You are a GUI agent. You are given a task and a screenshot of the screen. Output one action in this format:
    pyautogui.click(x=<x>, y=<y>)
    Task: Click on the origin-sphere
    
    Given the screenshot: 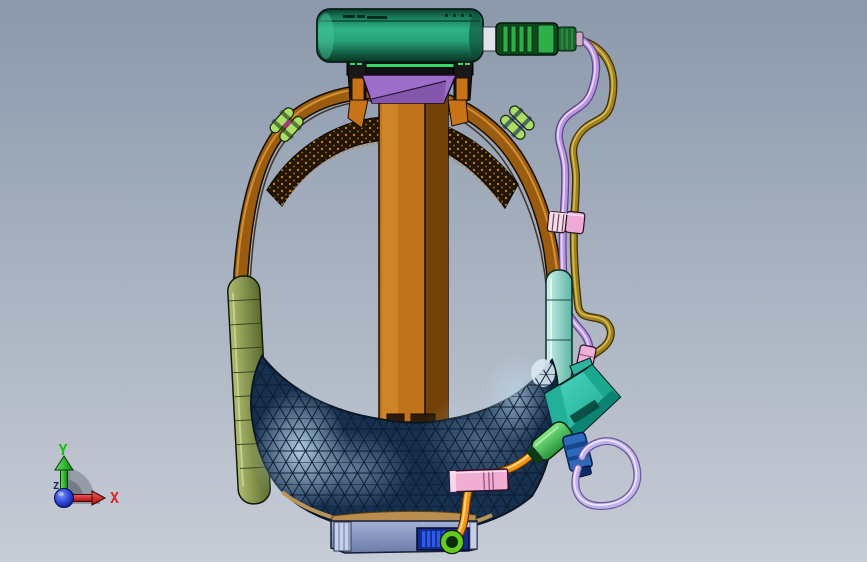 What is the action you would take?
    pyautogui.click(x=64, y=498)
    